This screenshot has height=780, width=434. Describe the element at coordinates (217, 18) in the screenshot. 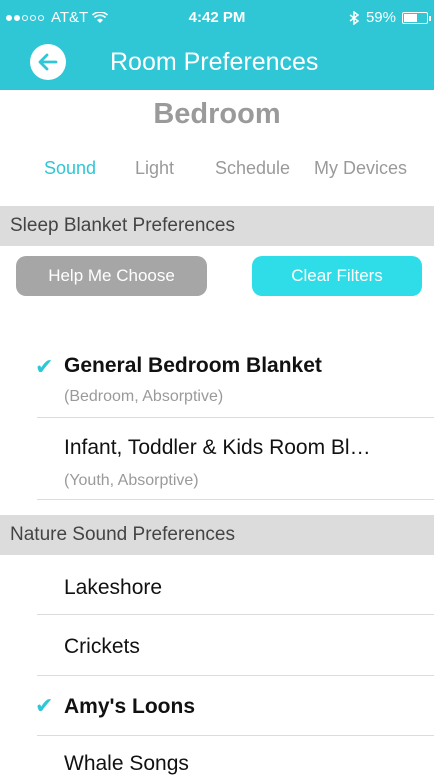

I see `status-bar: AT&T 4:42 PM 59%` at that location.